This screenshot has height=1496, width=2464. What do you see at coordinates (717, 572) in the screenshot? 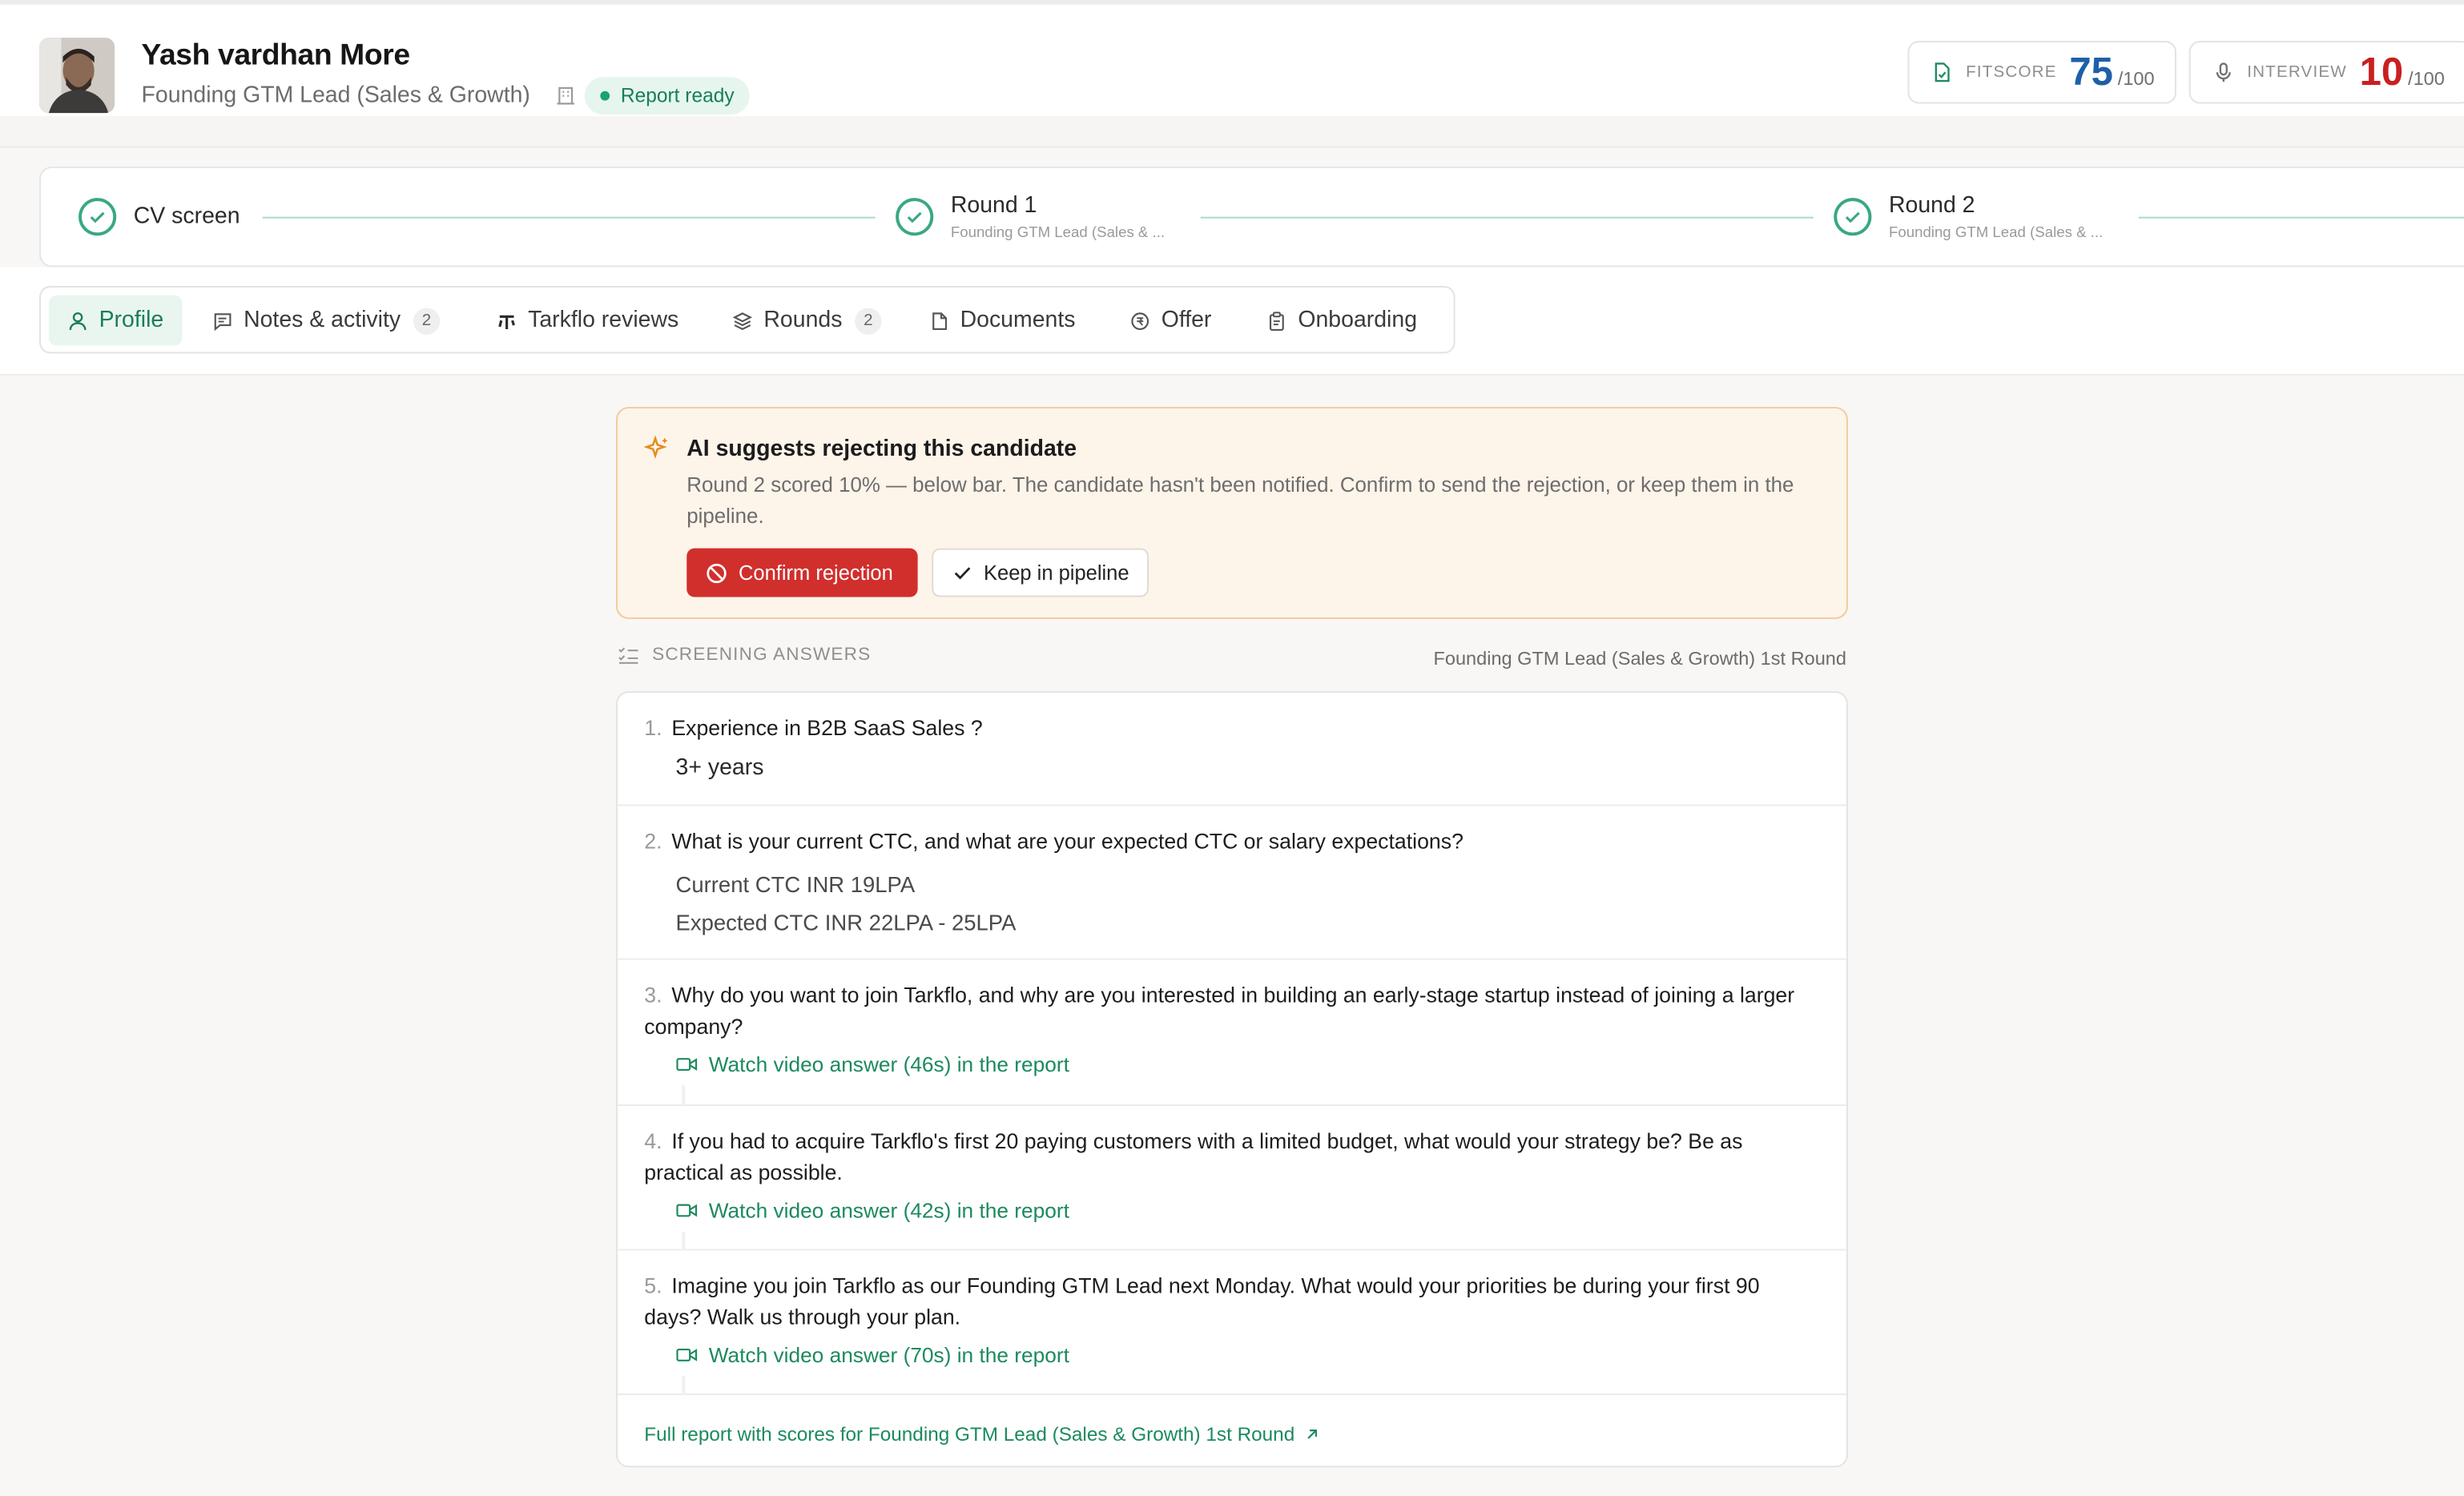
I see `ban-icon` at bounding box center [717, 572].